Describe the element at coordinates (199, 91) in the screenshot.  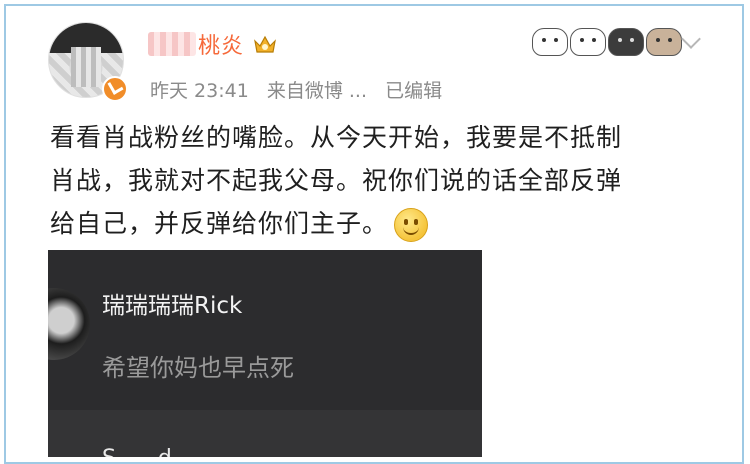
I see `post-timestamp: 昨天 23:41` at that location.